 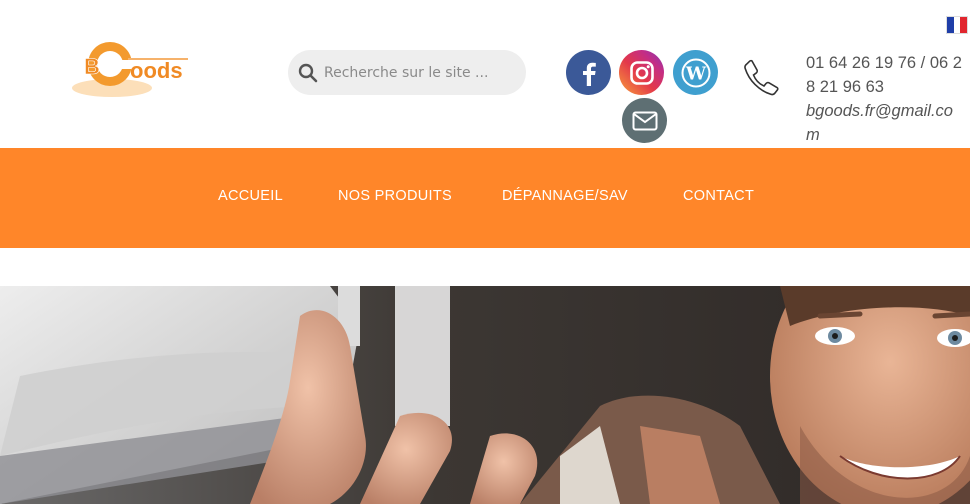 I want to click on envelope-icon, so click(x=645, y=121).